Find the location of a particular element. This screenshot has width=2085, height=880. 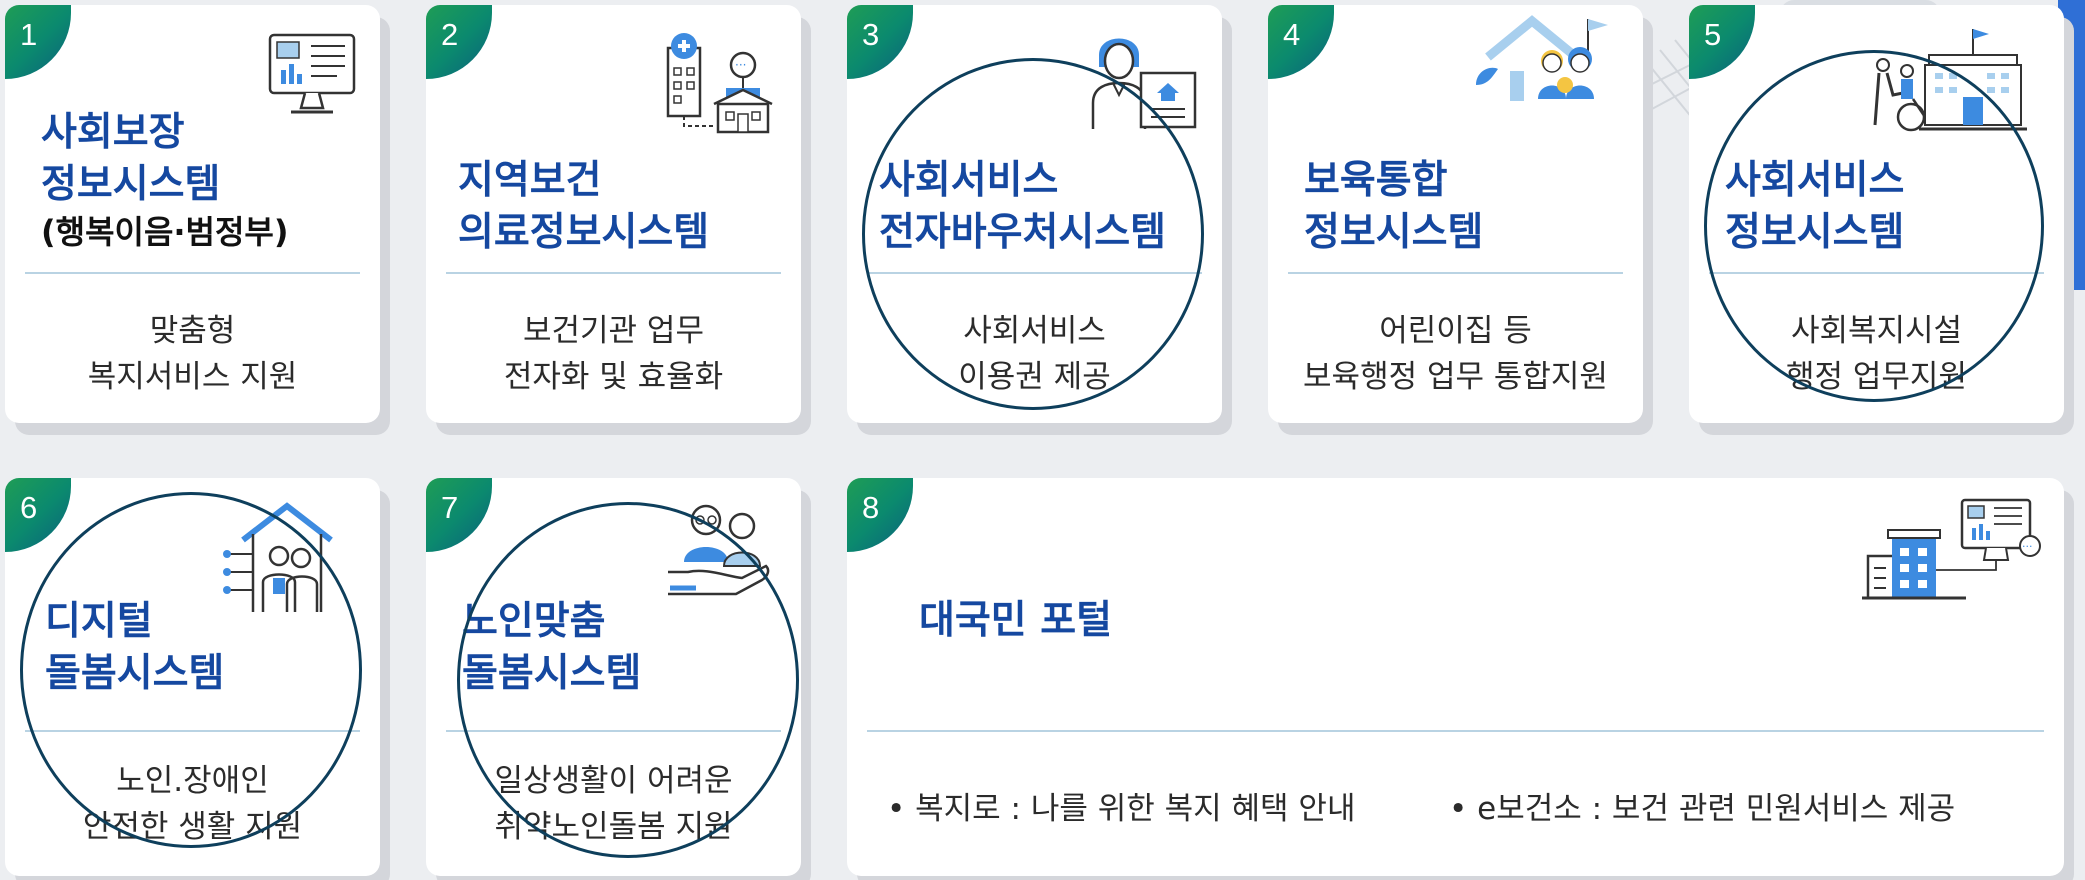

card-description: 사회복지시설 행정 업무지원 is located at coordinates (1876, 354).